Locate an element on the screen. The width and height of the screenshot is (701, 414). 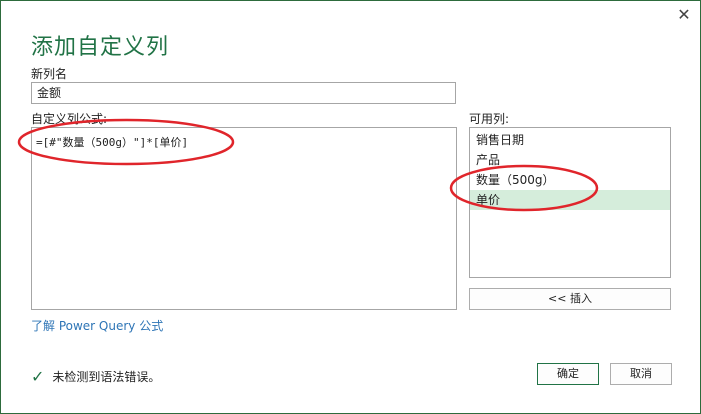
list-item-selected: 单价 is located at coordinates (570, 200).